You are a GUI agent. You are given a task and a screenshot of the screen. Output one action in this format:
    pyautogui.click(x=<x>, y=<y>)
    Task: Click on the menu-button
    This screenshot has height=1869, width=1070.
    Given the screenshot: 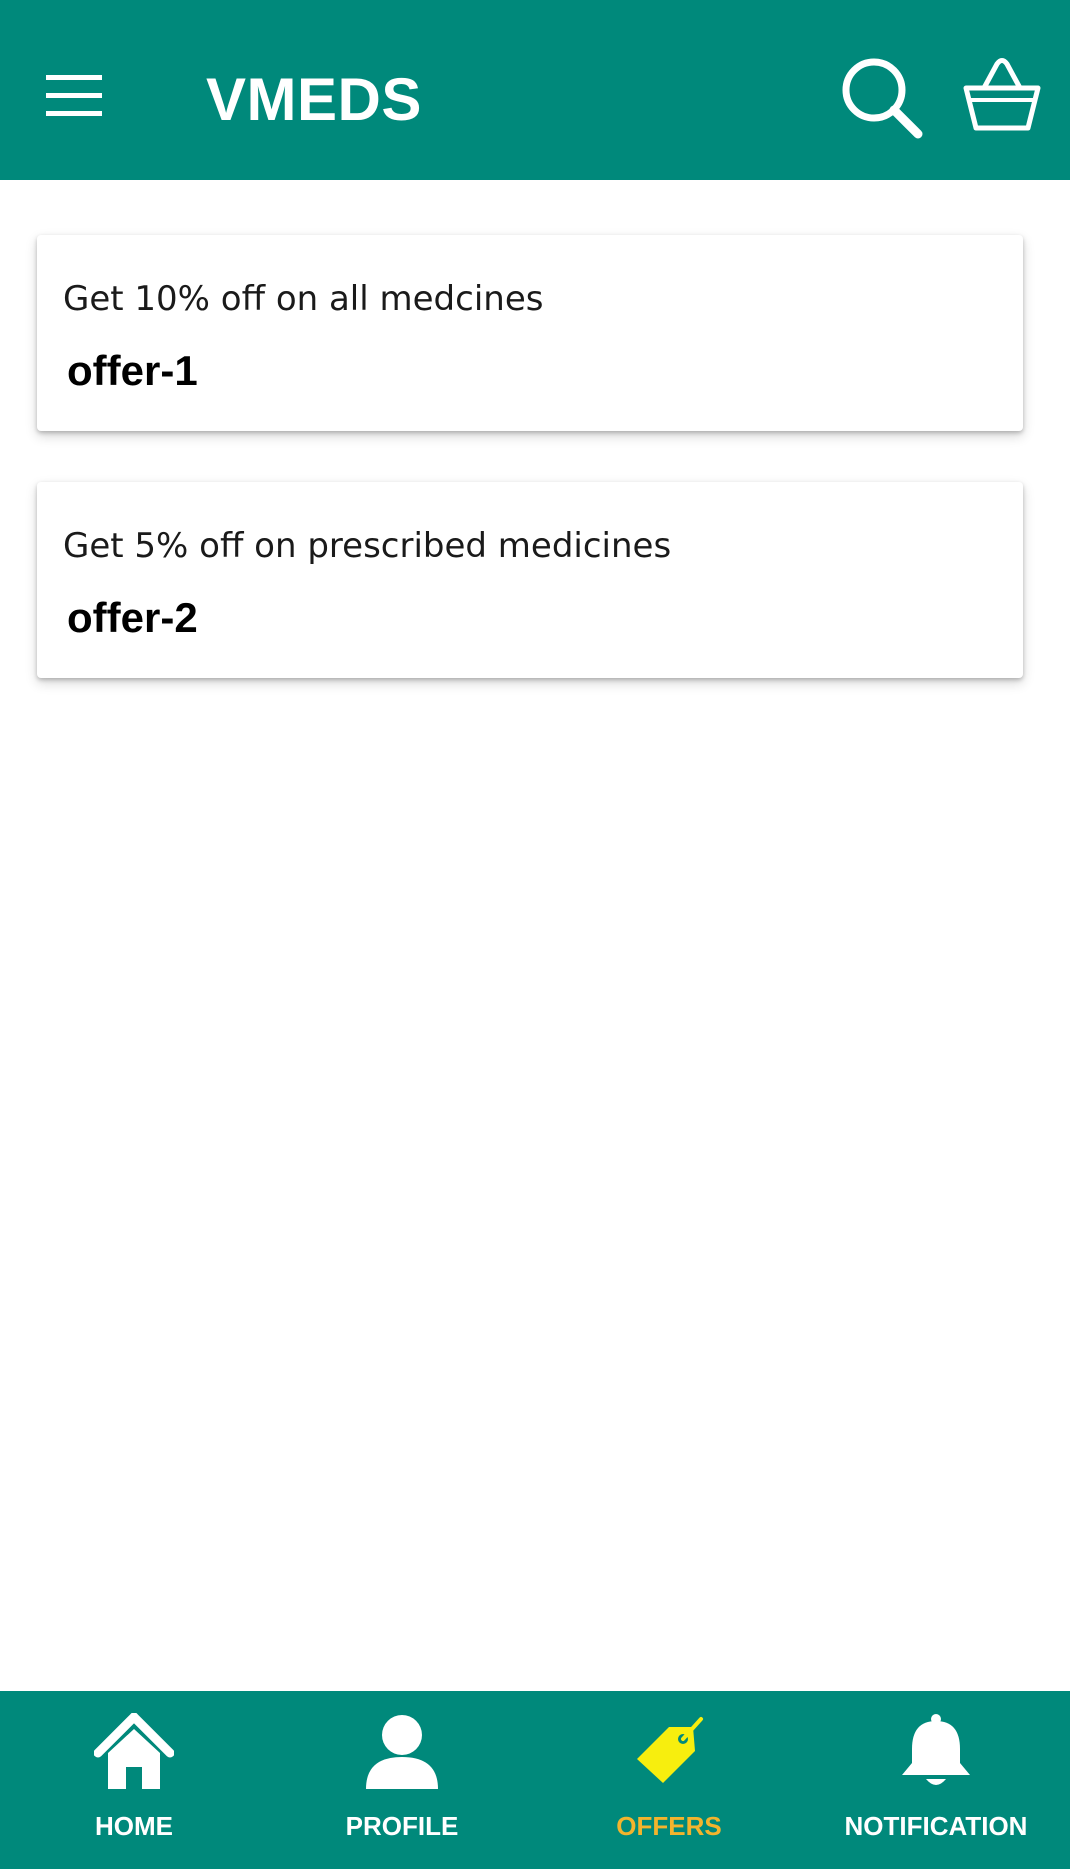 What is the action you would take?
    pyautogui.click(x=74, y=95)
    